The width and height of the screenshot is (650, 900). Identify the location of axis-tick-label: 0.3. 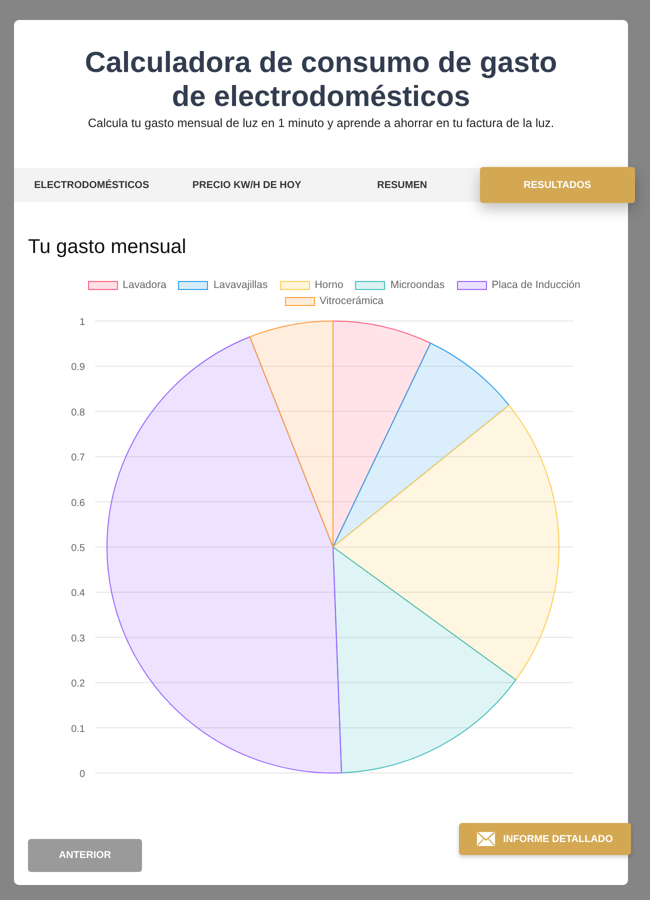
(78, 638).